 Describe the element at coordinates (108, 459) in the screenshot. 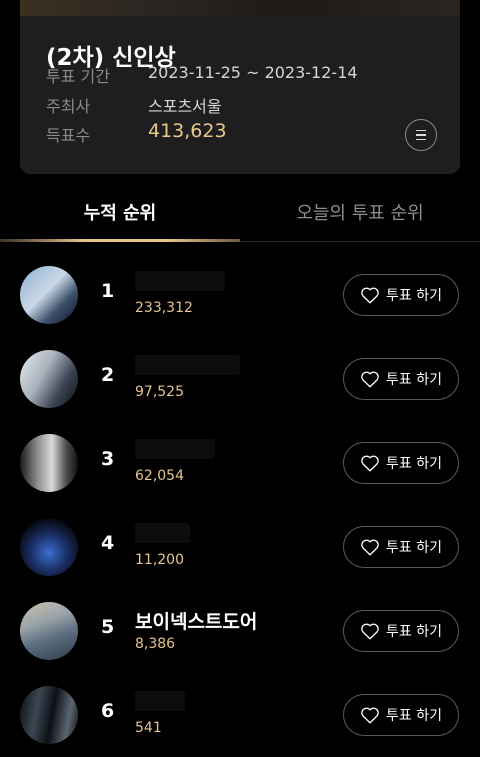

I see `rank-number: 3` at that location.